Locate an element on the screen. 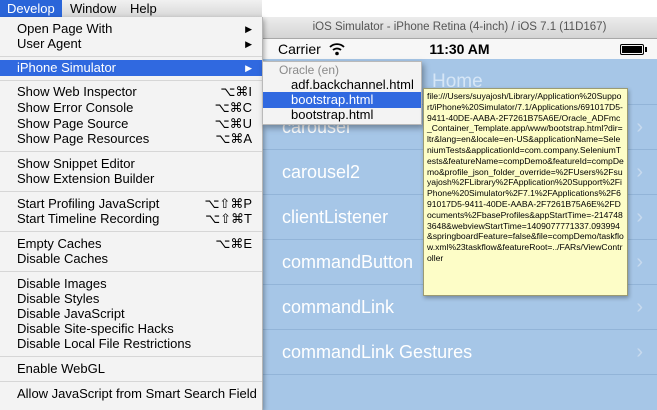 The width and height of the screenshot is (657, 410). ios-row-label: commandLink is located at coordinates (338, 307).